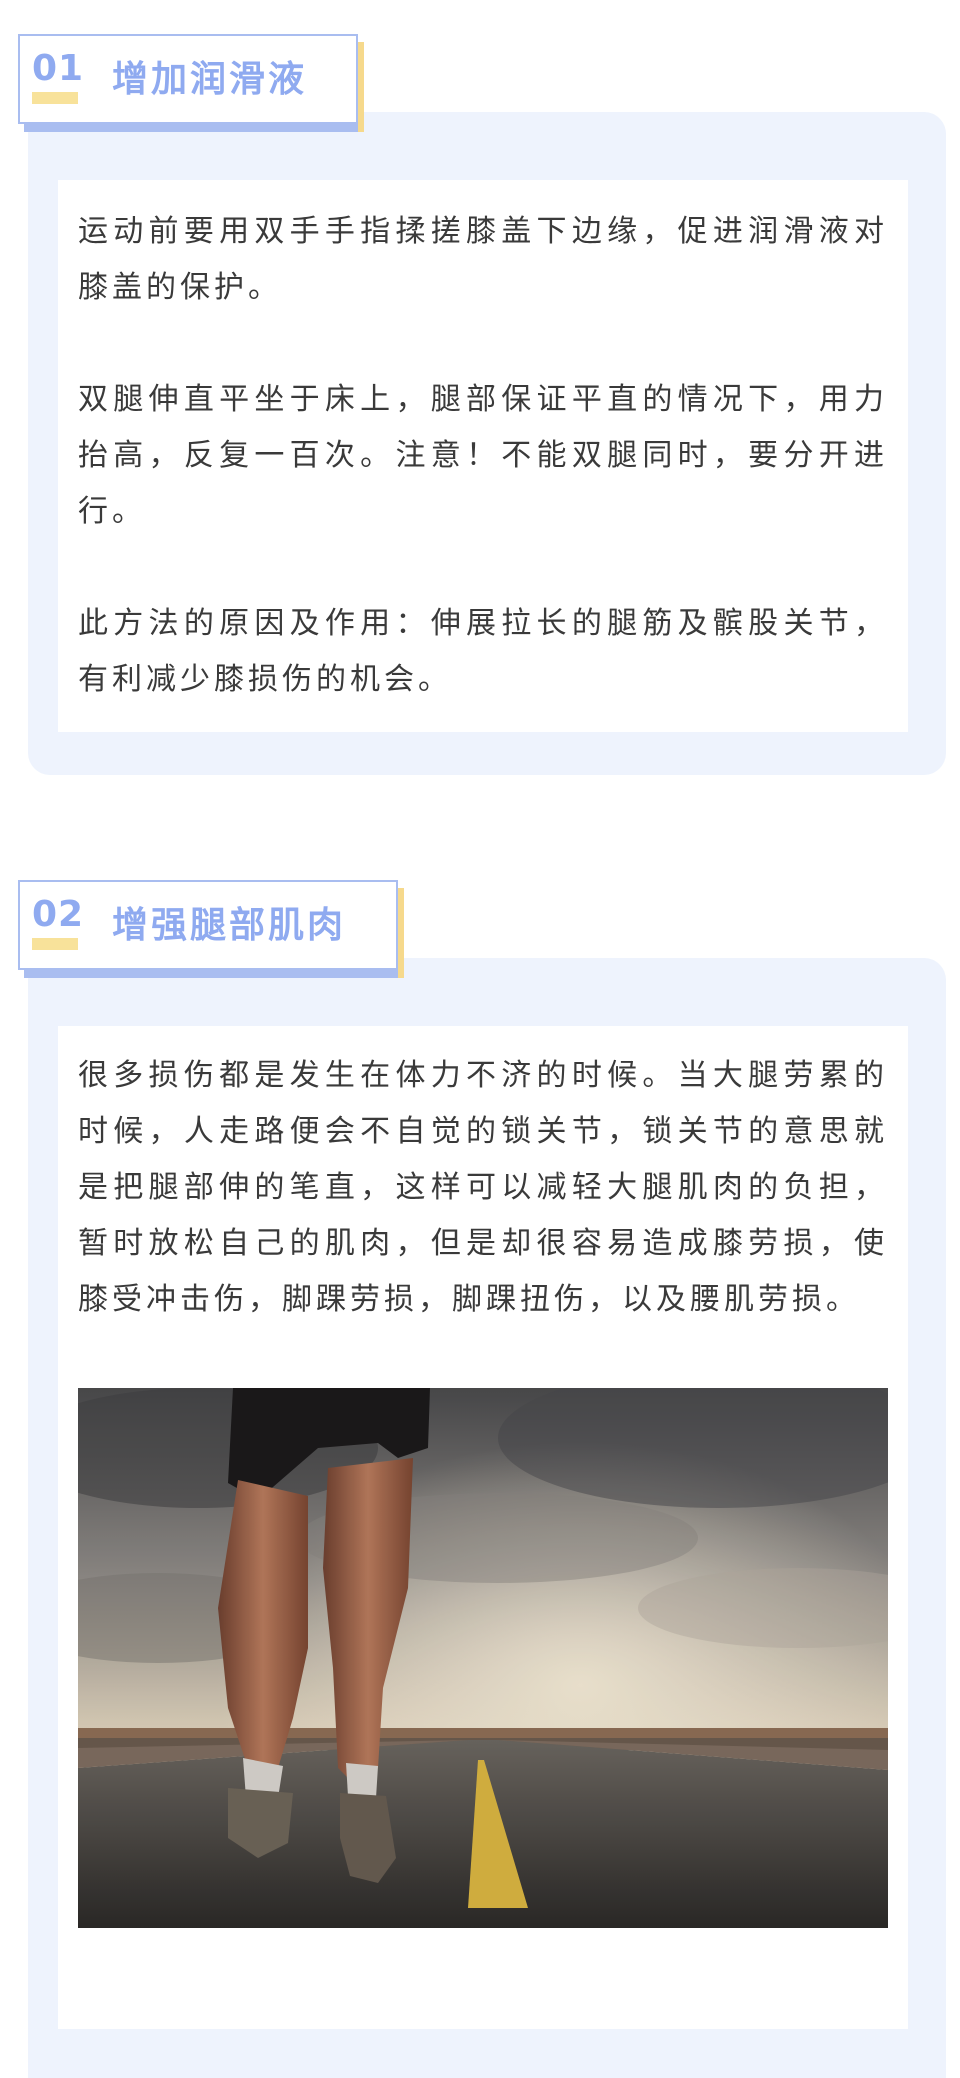  I want to click on section-number: 01, so click(58, 68).